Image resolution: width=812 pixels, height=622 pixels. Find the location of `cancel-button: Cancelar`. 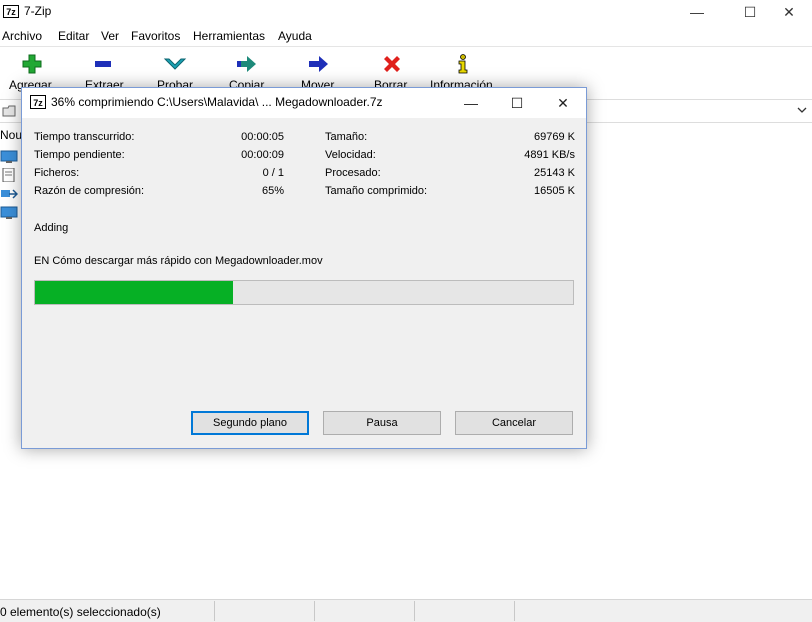

cancel-button: Cancelar is located at coordinates (514, 423).